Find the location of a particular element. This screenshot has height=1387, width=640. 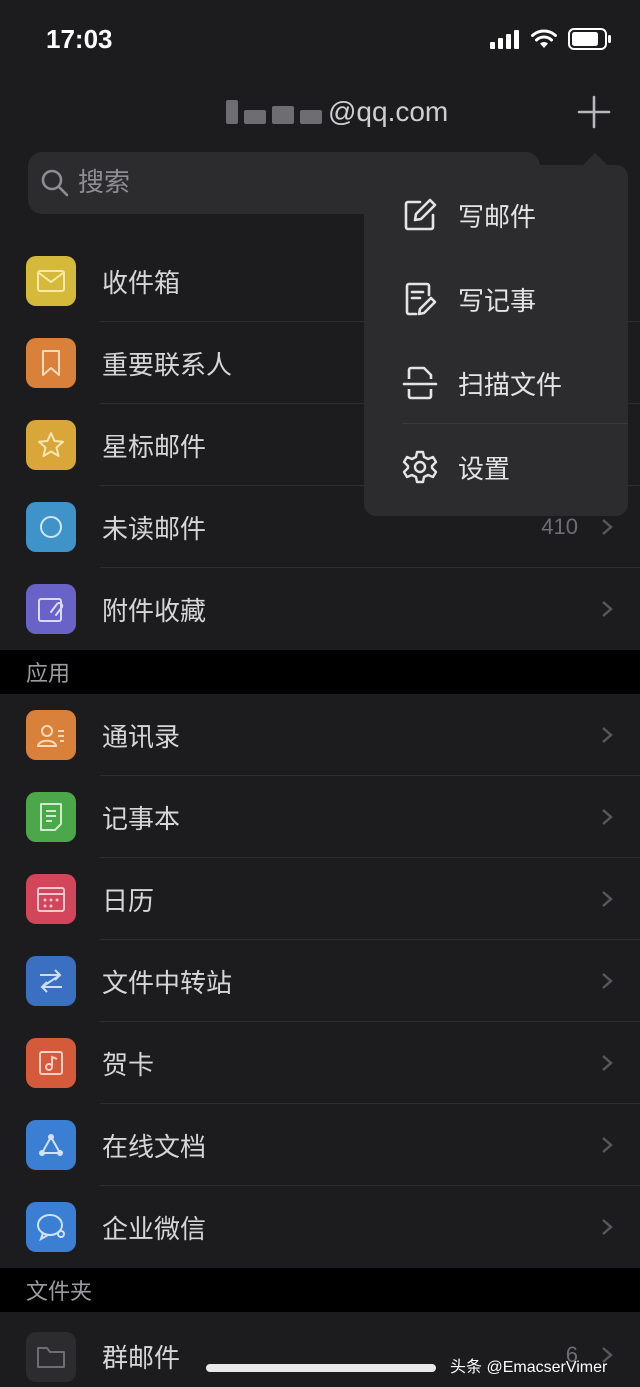

header: @qq.com is located at coordinates (320, 115).